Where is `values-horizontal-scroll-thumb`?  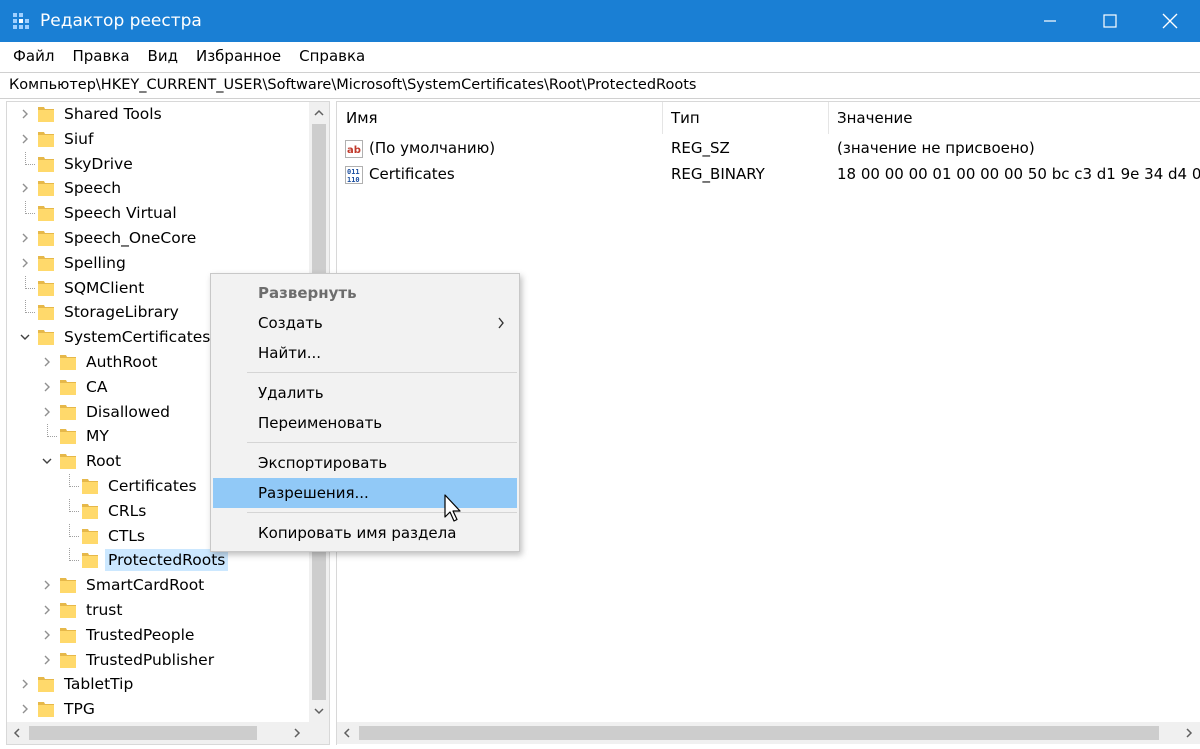 values-horizontal-scroll-thumb is located at coordinates (759, 733).